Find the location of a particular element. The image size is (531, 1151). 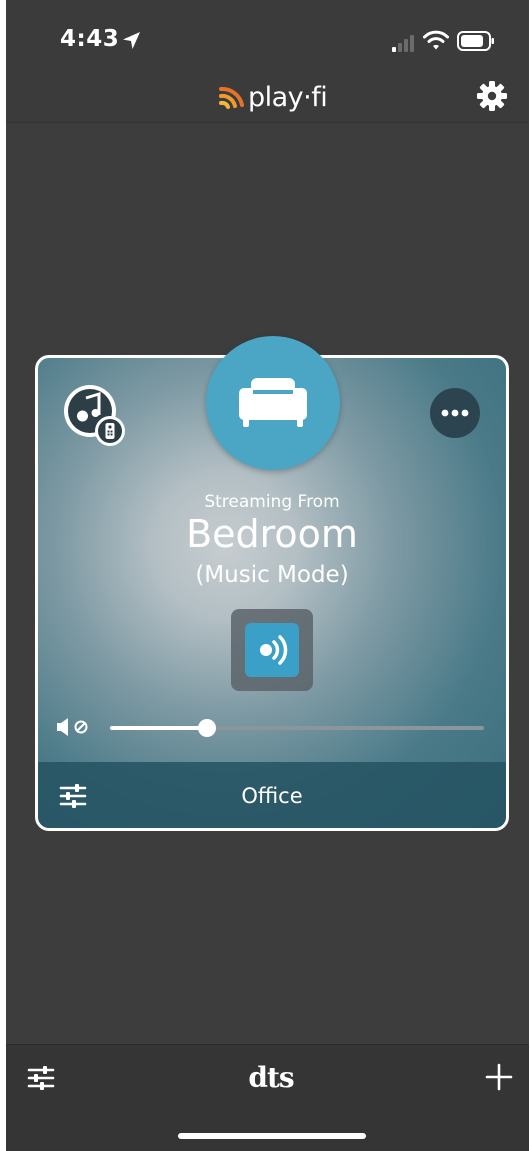

play-fi-logo: play·fi is located at coordinates (273, 97).